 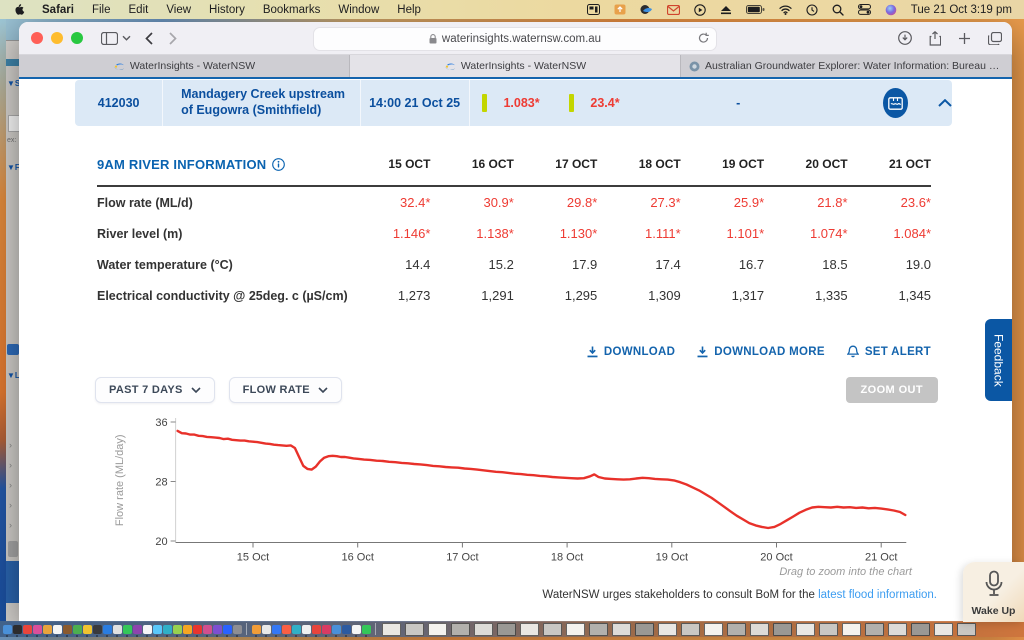 What do you see at coordinates (726, 10) in the screenshot?
I see `eject-menu-icon` at bounding box center [726, 10].